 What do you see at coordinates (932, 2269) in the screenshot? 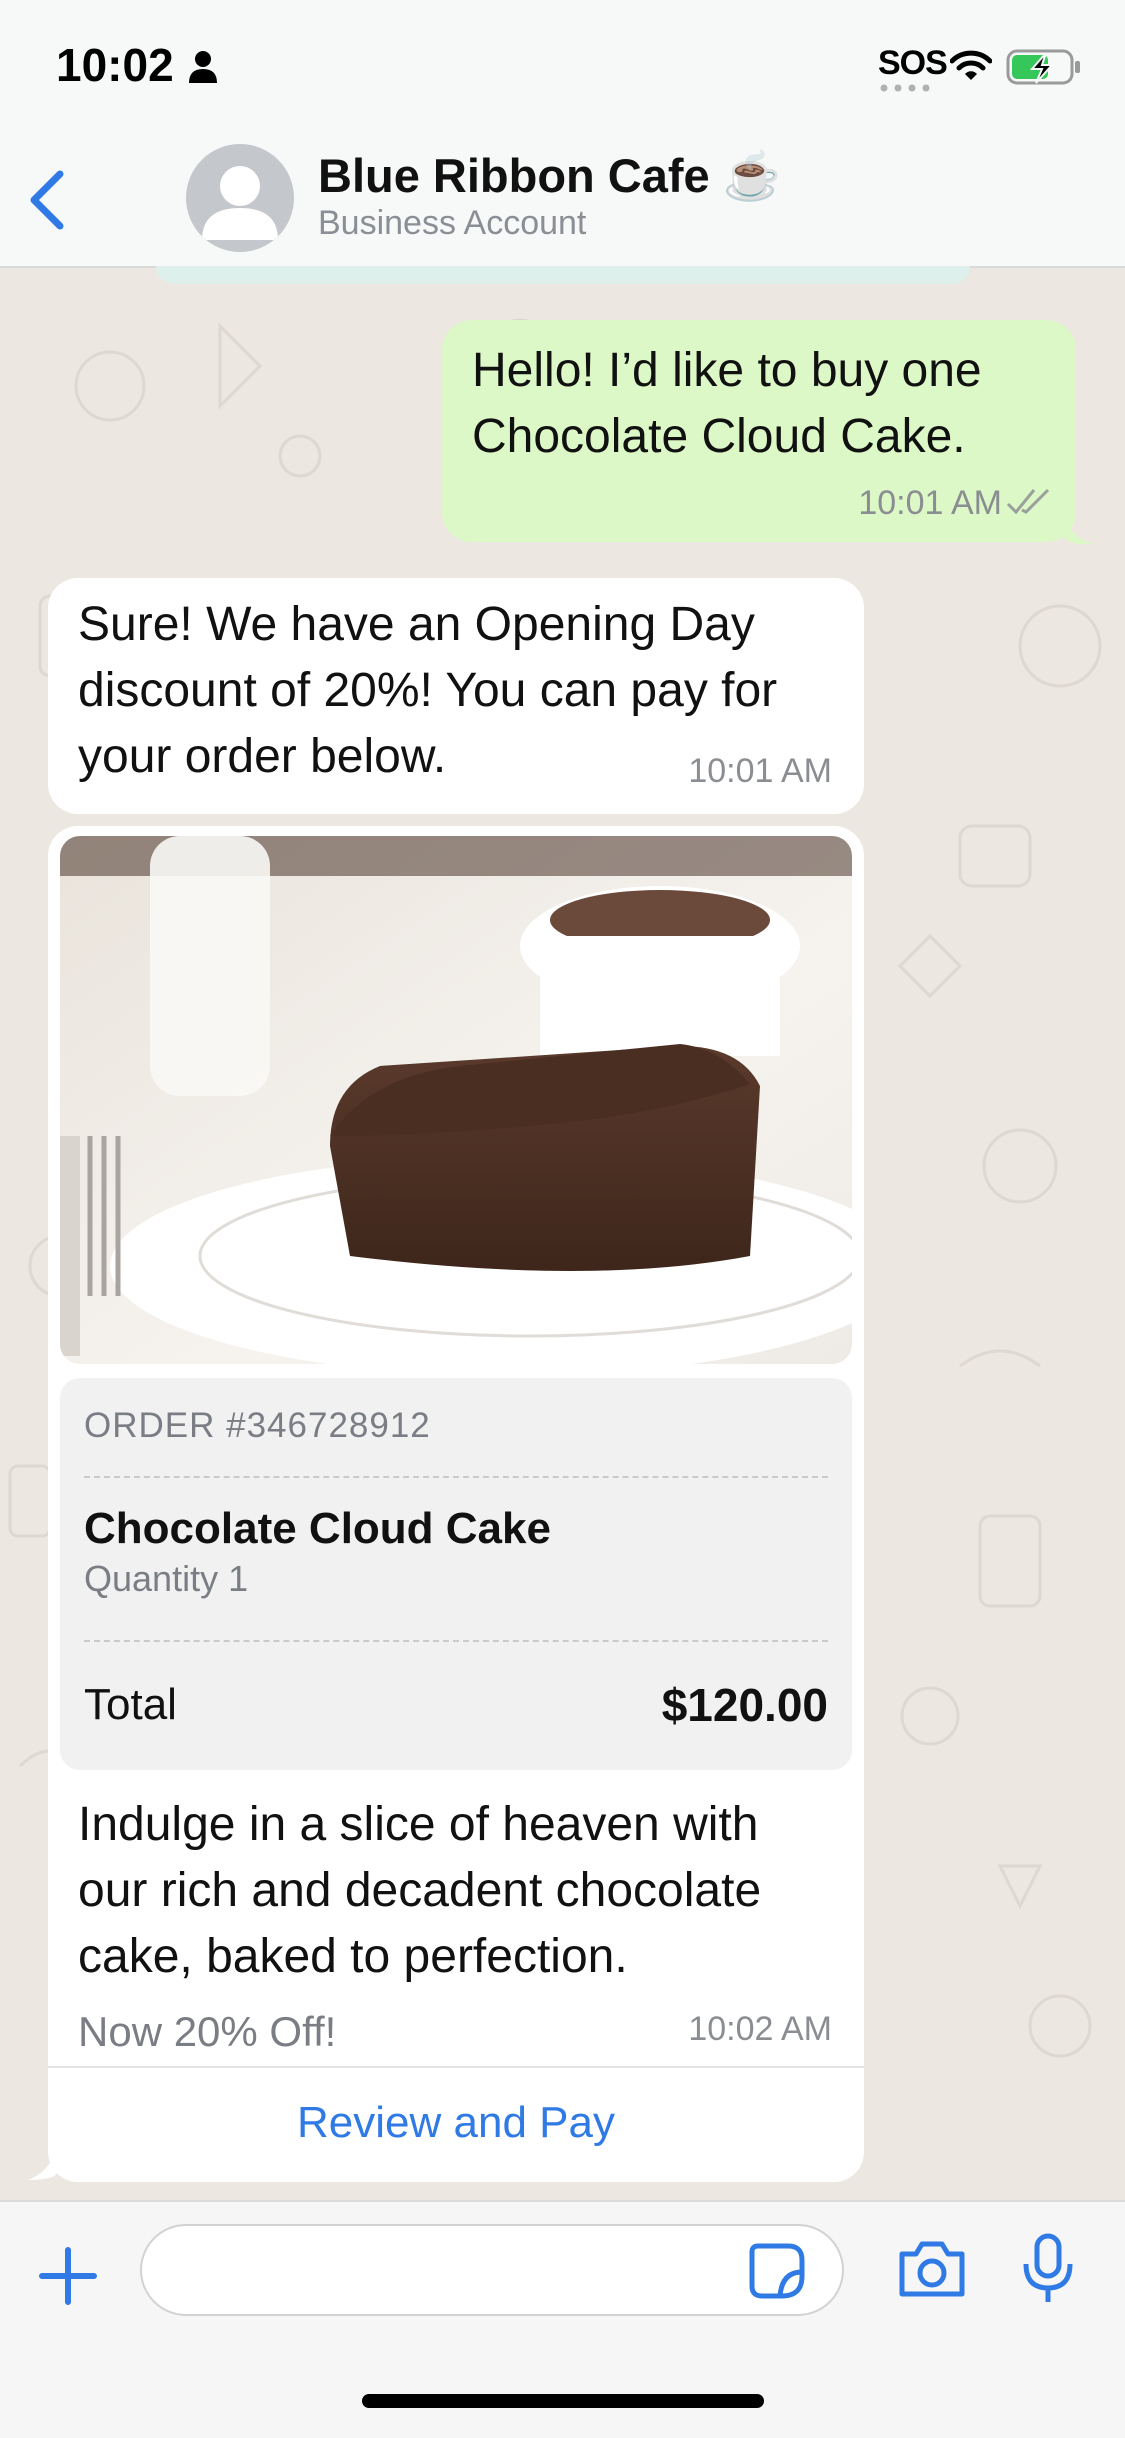
I see `camera-icon` at bounding box center [932, 2269].